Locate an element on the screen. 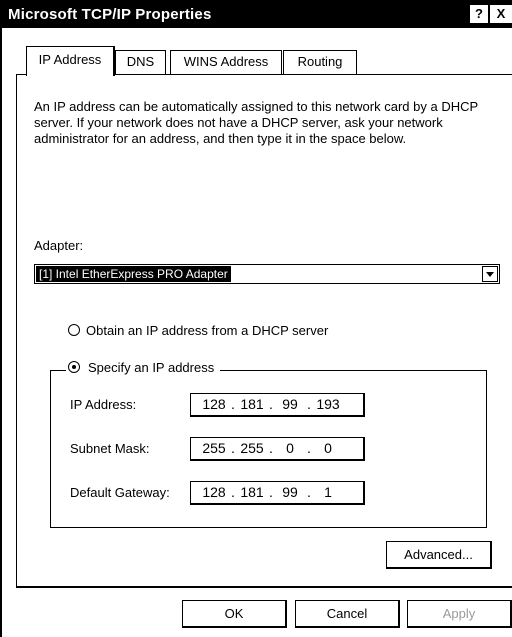 The width and height of the screenshot is (512, 637). tab-dns: DNS is located at coordinates (140, 62).